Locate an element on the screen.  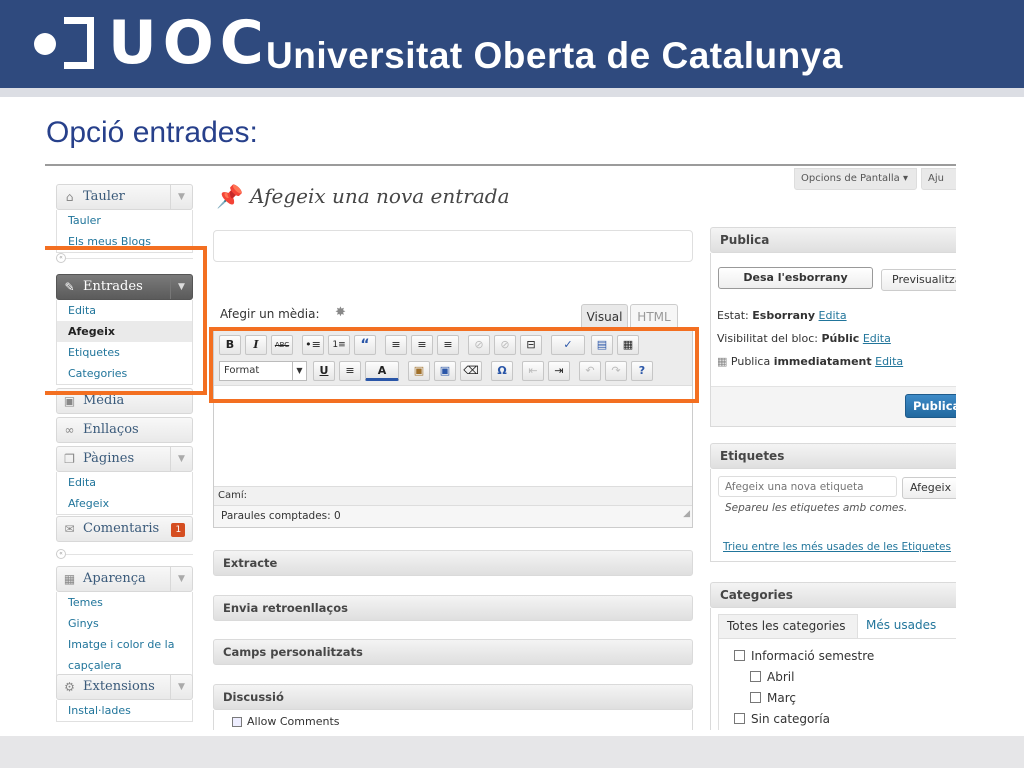
visibility-label: Visibilitat del bloc: is located at coordinates (767, 338).